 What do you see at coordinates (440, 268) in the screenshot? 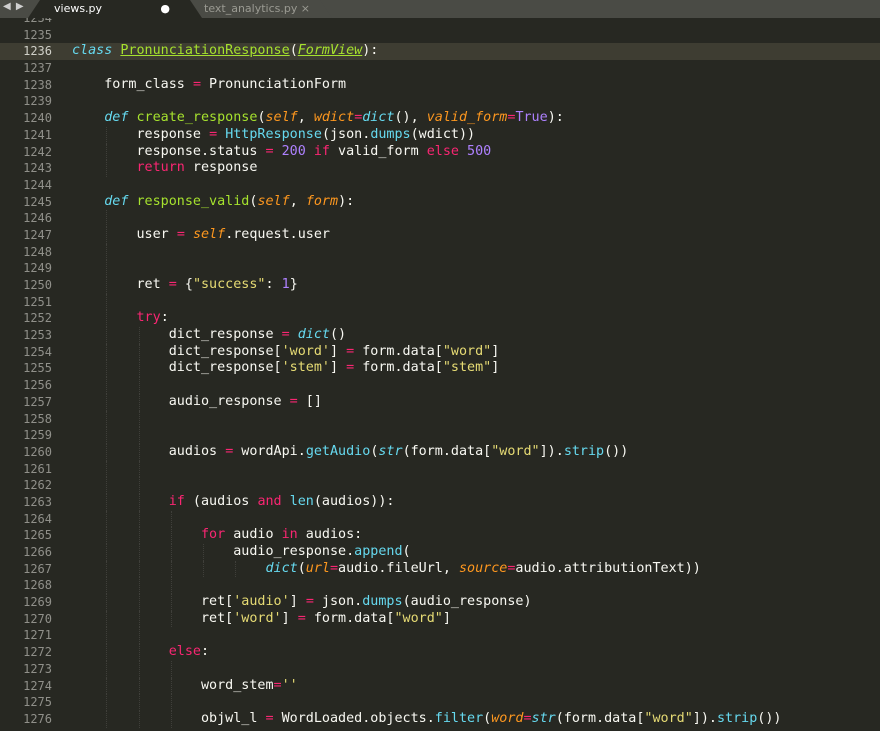
I see `code-line: 1249` at bounding box center [440, 268].